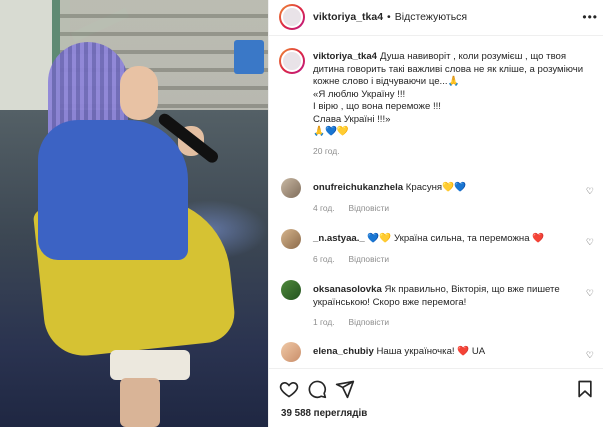  Describe the element at coordinates (431, 351) in the screenshot. I see `comment-text: Наша україночка! ❤️ UA` at that location.